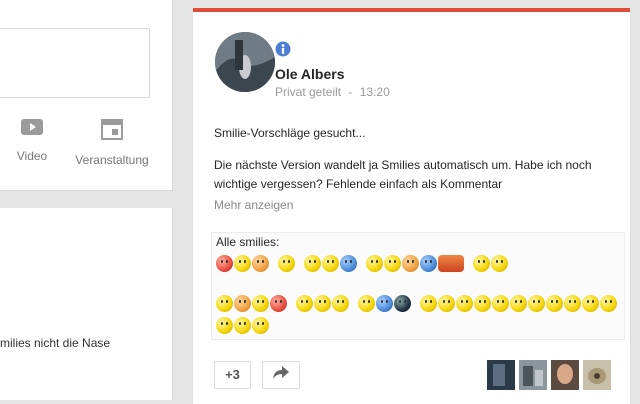 Image resolution: width=640 pixels, height=404 pixels. Describe the element at coordinates (310, 74) in the screenshot. I see `author-name: Ole Albers` at that location.